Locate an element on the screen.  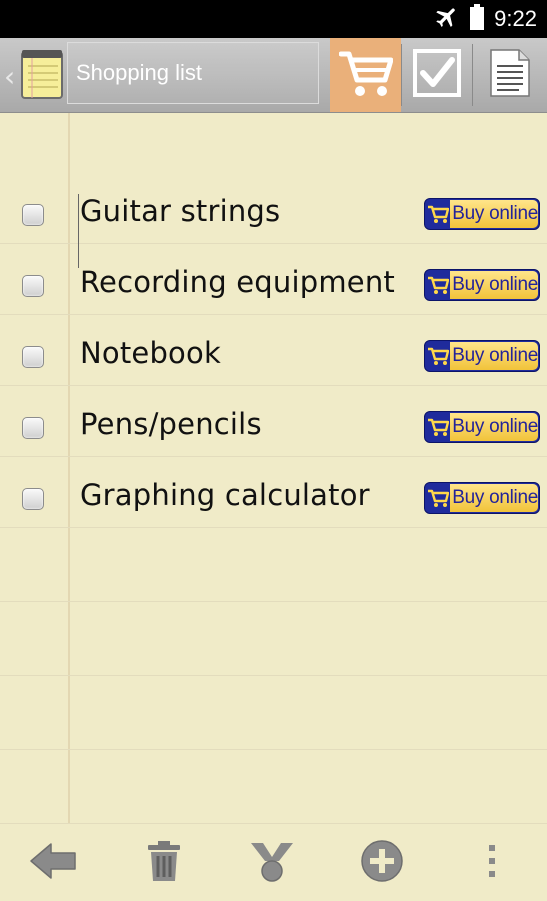
trash-icon is located at coordinates (164, 863).